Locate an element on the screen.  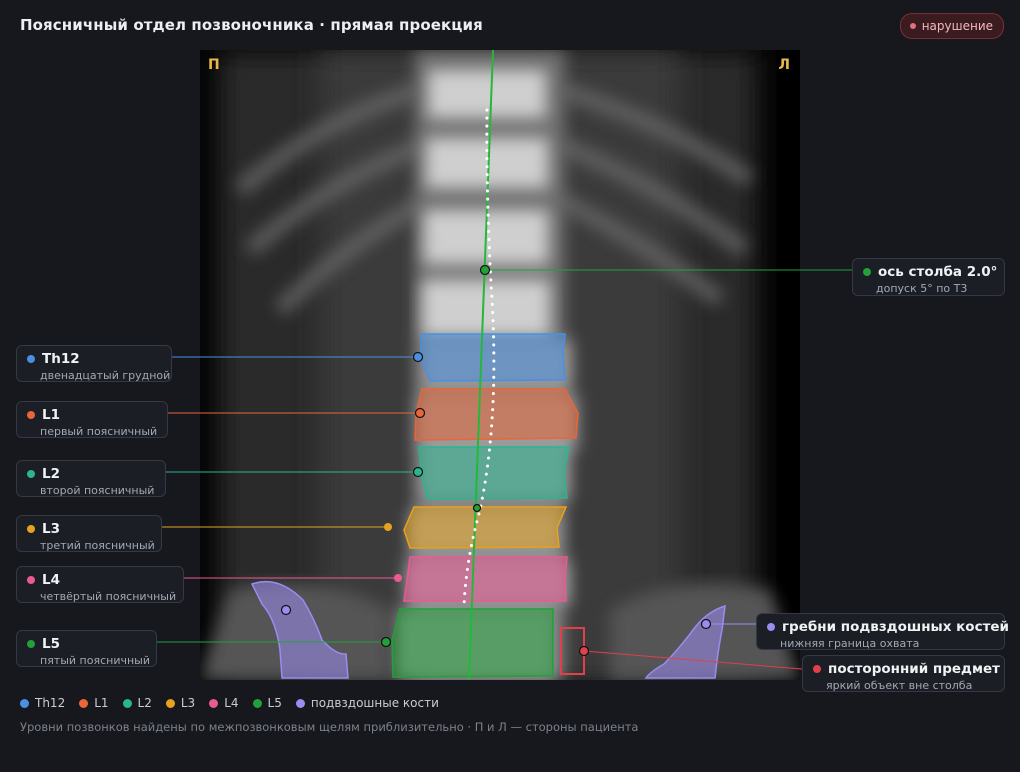
legend-item-l1: L1 is located at coordinates (94, 703).